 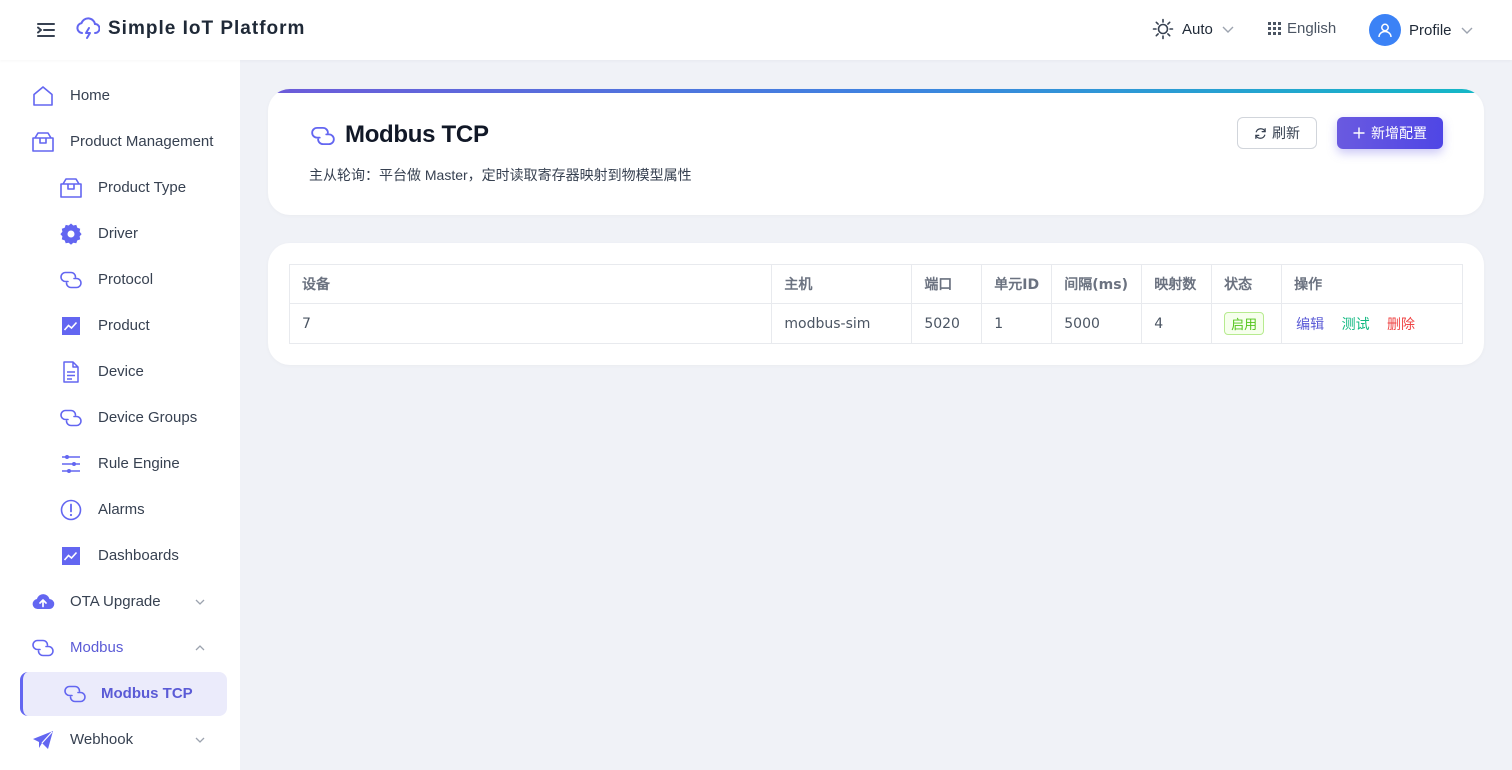 I want to click on column-header: 操作, so click(x=1372, y=284).